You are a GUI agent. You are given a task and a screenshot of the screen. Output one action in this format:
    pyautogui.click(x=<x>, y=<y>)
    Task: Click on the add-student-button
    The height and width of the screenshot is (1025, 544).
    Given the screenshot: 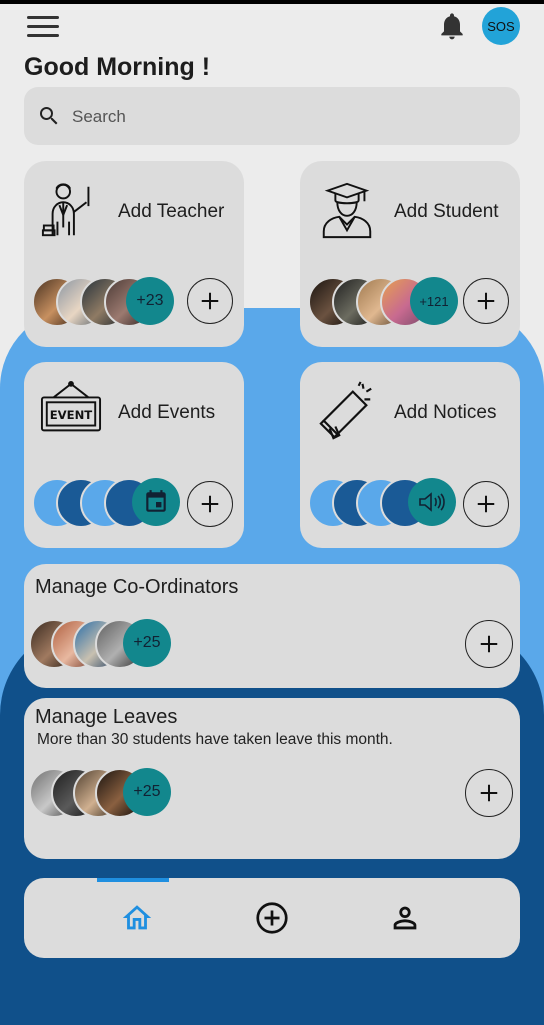 What is the action you would take?
    pyautogui.click(x=486, y=301)
    